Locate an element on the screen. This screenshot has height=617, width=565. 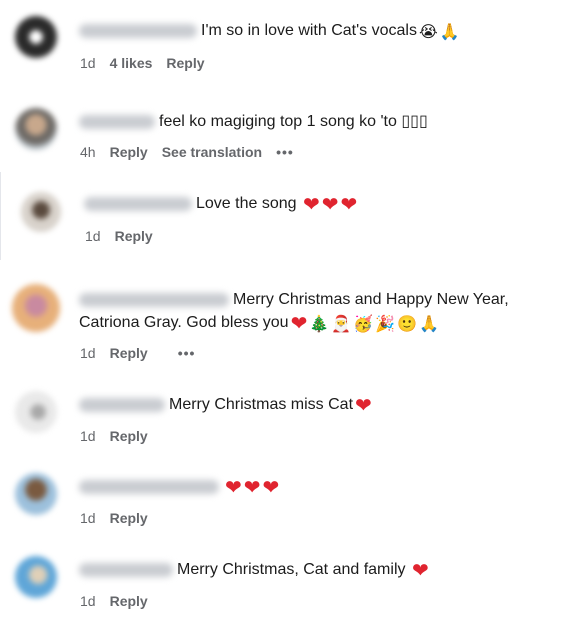
comment-actions: 4h Reply See translation ••• is located at coordinates (194, 152).